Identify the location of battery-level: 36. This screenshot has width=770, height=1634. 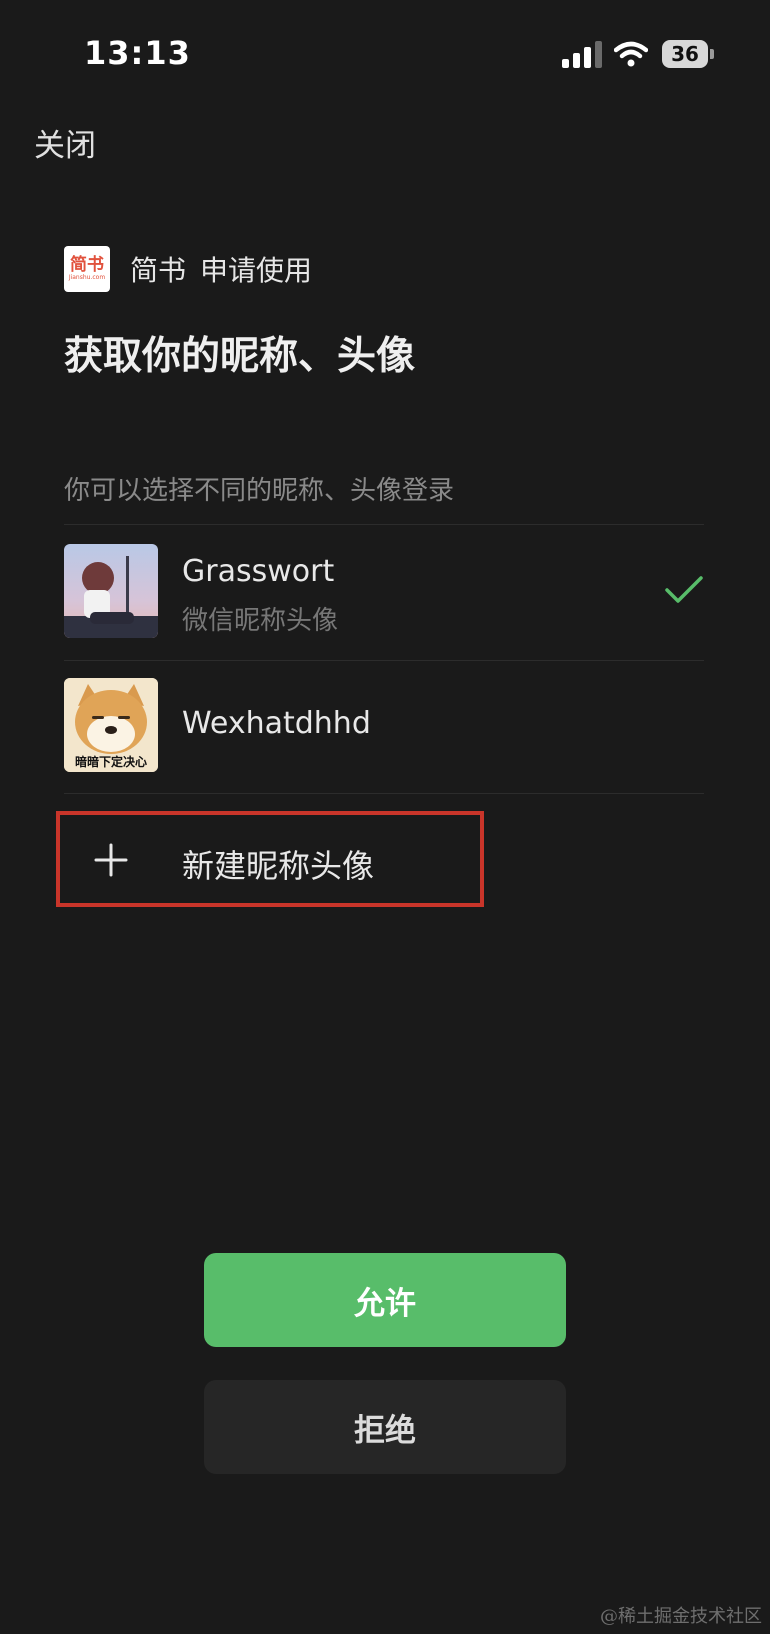
(685, 54).